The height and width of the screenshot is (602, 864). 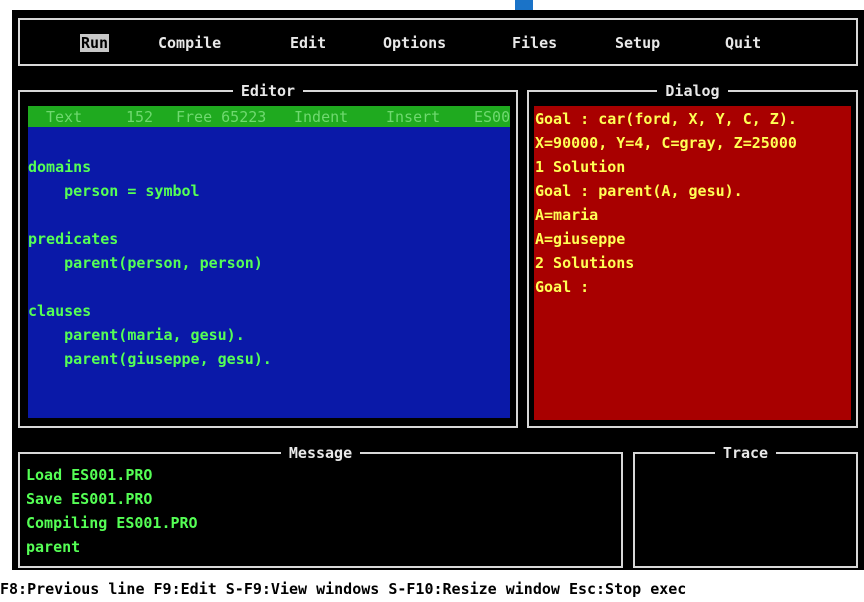 What do you see at coordinates (268, 91) in the screenshot?
I see `editor-title: Editor` at bounding box center [268, 91].